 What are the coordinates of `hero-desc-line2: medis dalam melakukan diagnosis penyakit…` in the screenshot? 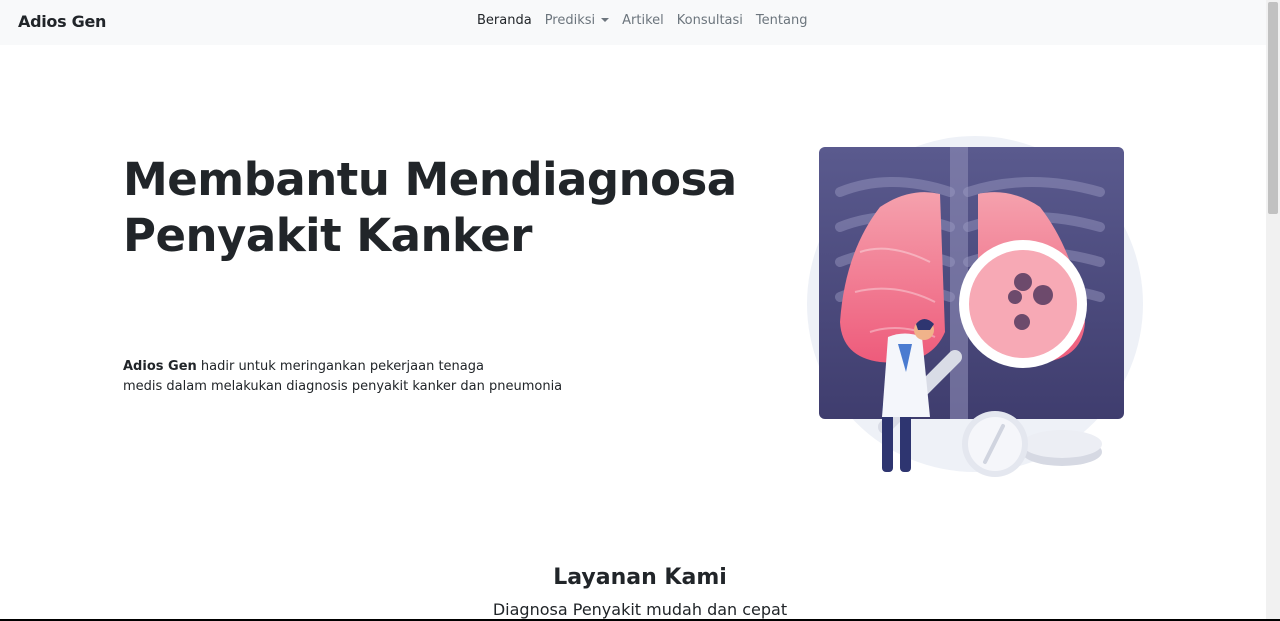 It's located at (343, 386).